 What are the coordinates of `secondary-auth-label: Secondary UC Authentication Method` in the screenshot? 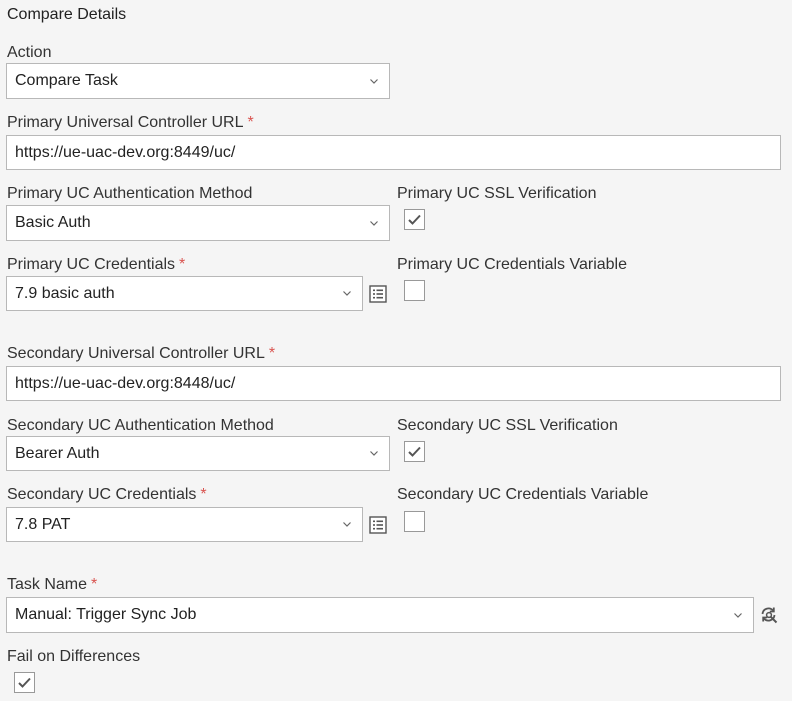 It's located at (140, 425).